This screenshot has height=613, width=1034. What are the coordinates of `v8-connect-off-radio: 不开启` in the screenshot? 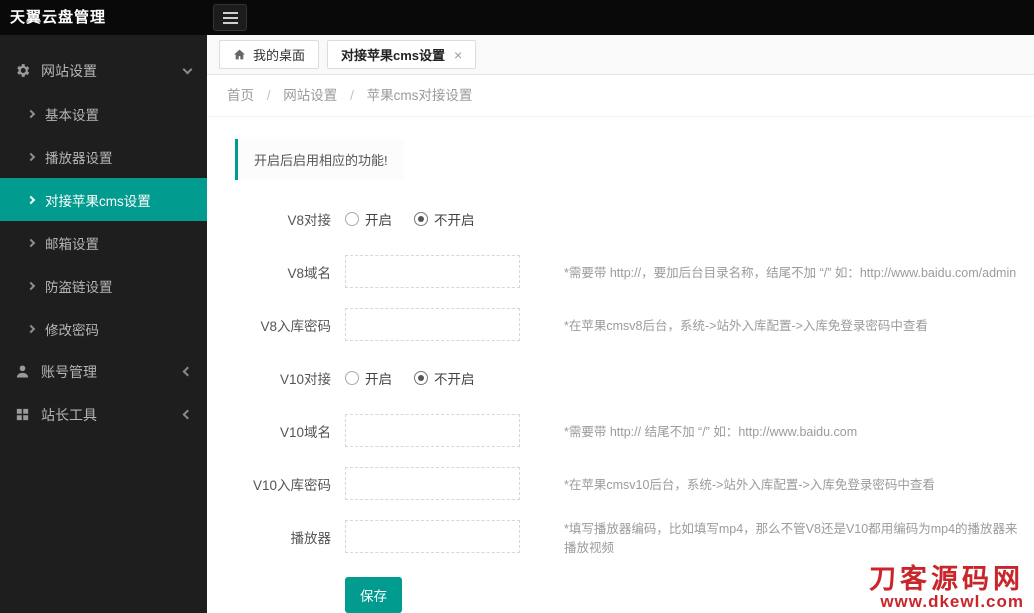 It's located at (444, 219).